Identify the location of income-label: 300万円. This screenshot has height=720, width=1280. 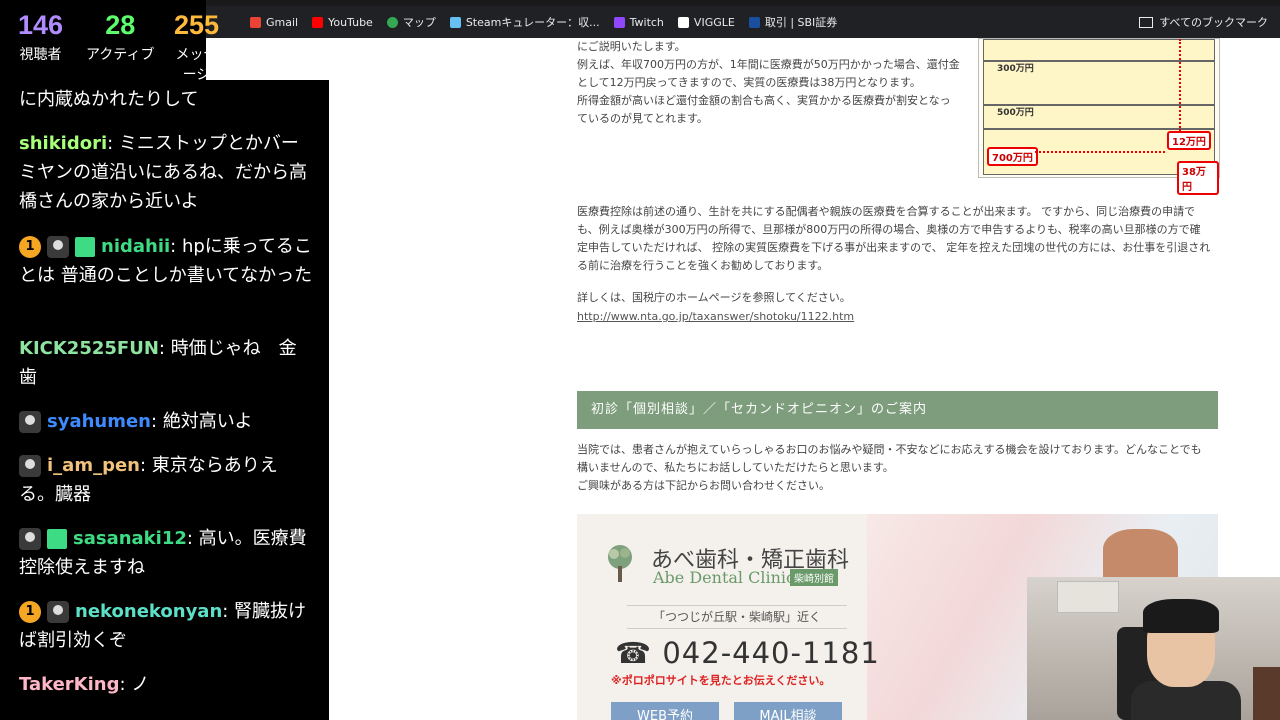
(1015, 69).